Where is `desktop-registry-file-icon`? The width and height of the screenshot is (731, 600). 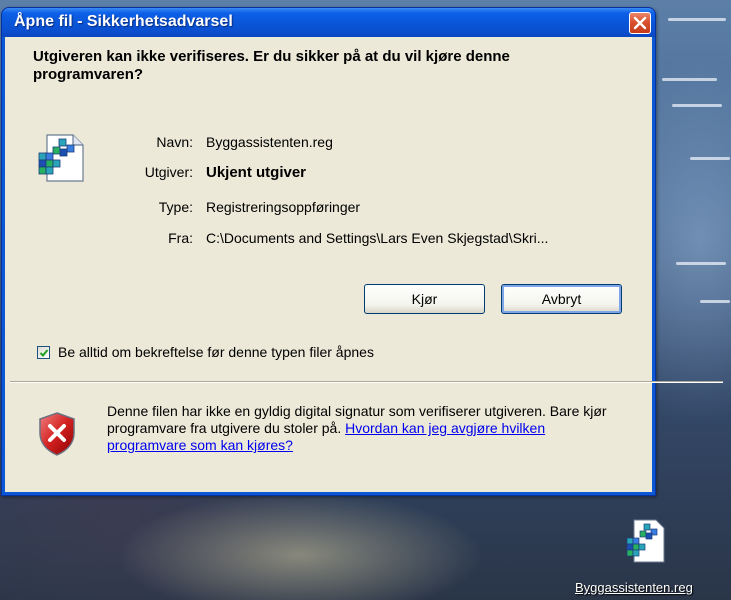
desktop-registry-file-icon is located at coordinates (646, 544).